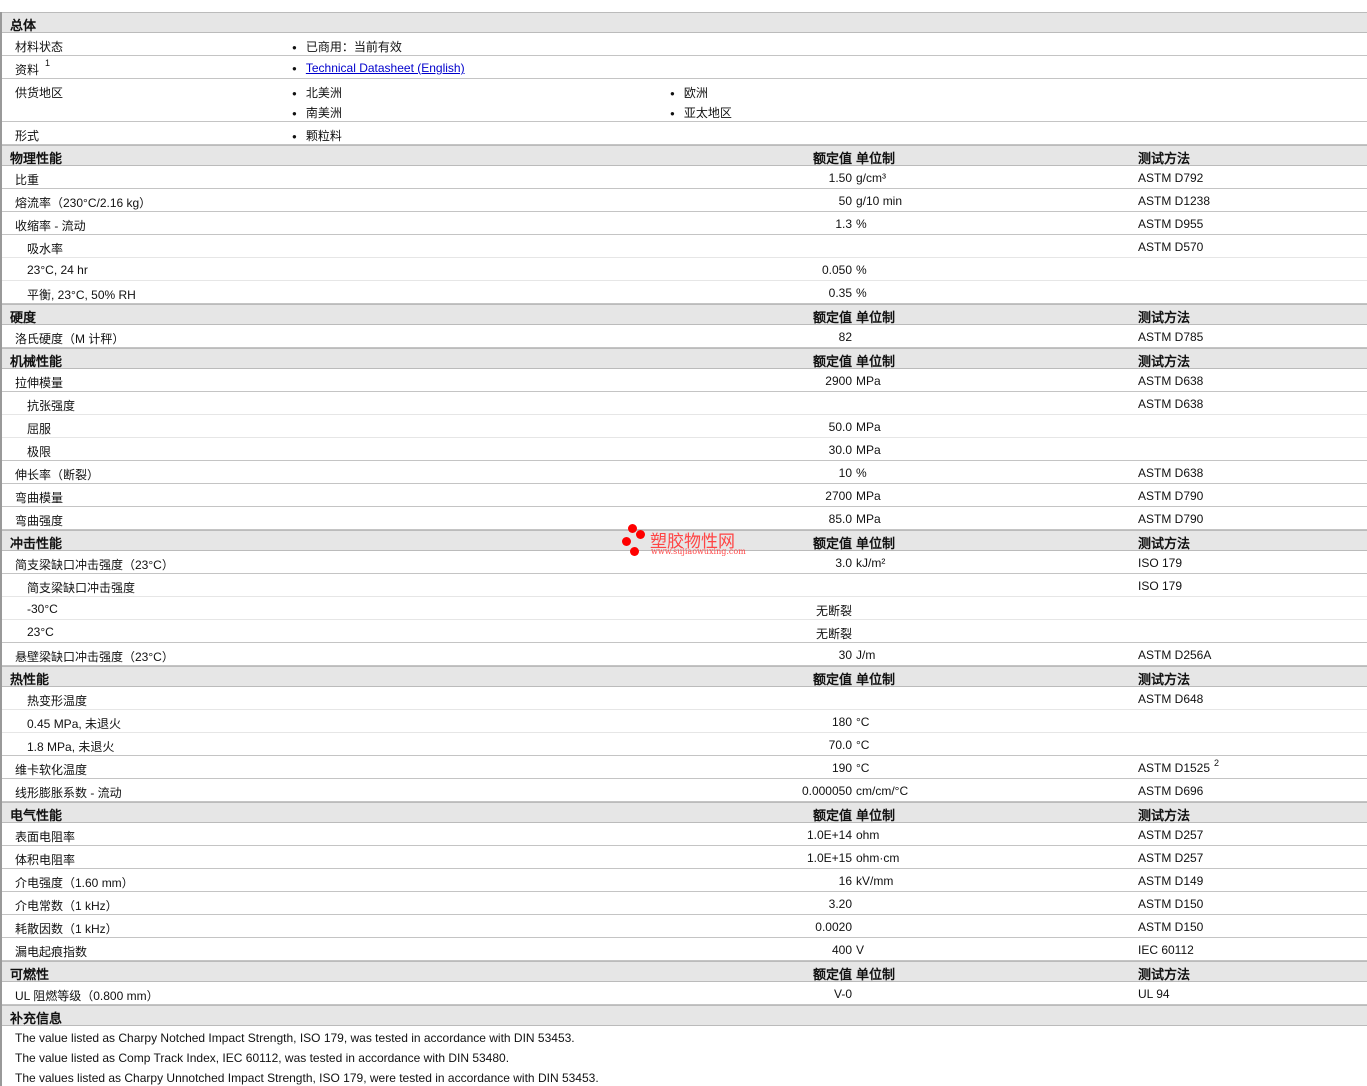 The image size is (1367, 1086). I want to click on row-label: 表面电阻率, so click(45, 837).